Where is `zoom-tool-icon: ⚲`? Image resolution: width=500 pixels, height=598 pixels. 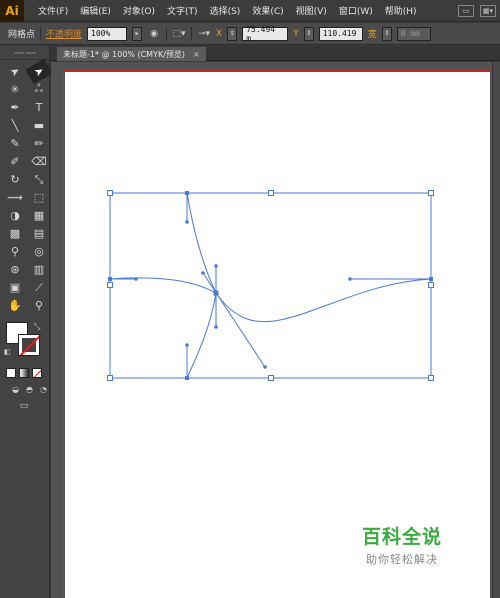 zoom-tool-icon: ⚲ is located at coordinates (39, 305).